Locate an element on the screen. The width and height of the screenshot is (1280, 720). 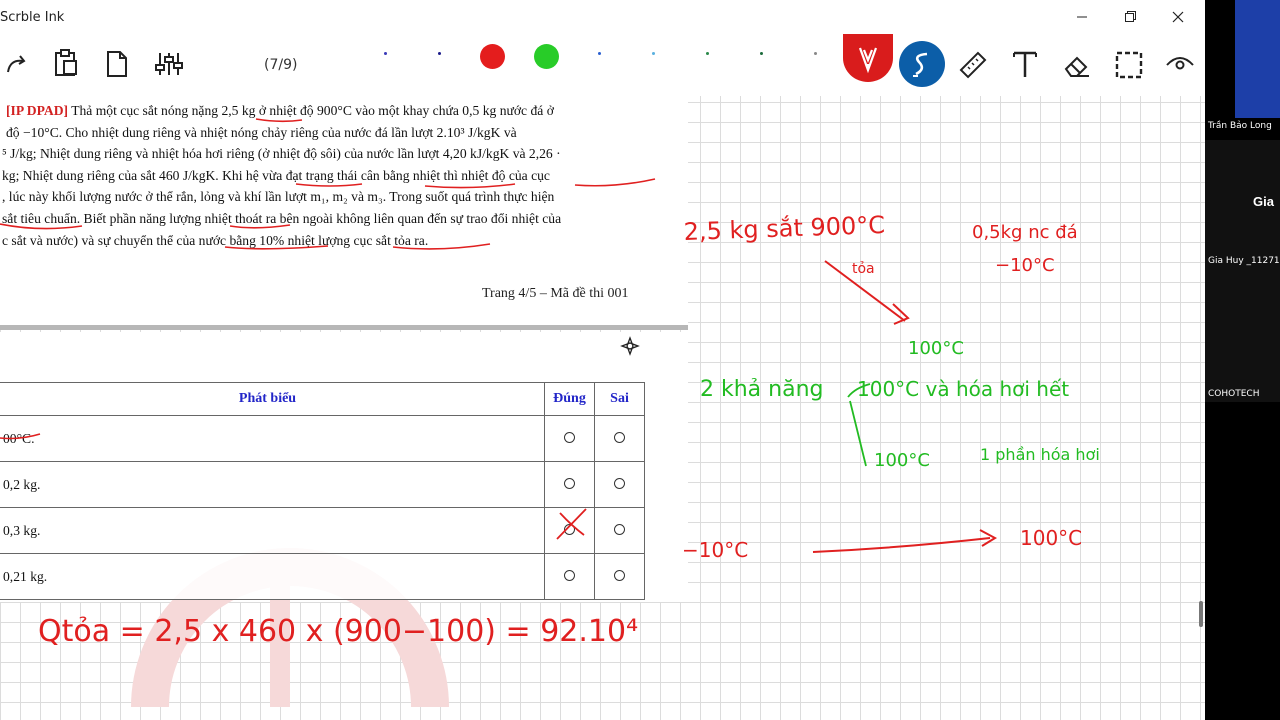
redo-button is located at coordinates (15, 66).